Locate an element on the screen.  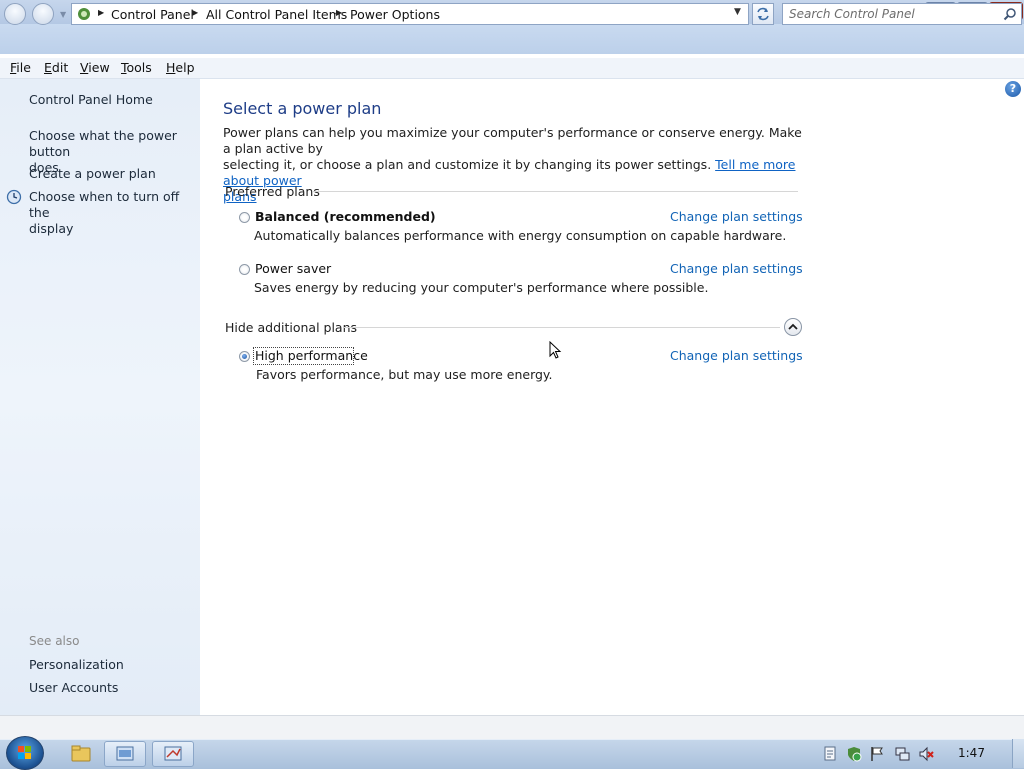
power-saver-plan-name: Power saver is located at coordinates (293, 268).